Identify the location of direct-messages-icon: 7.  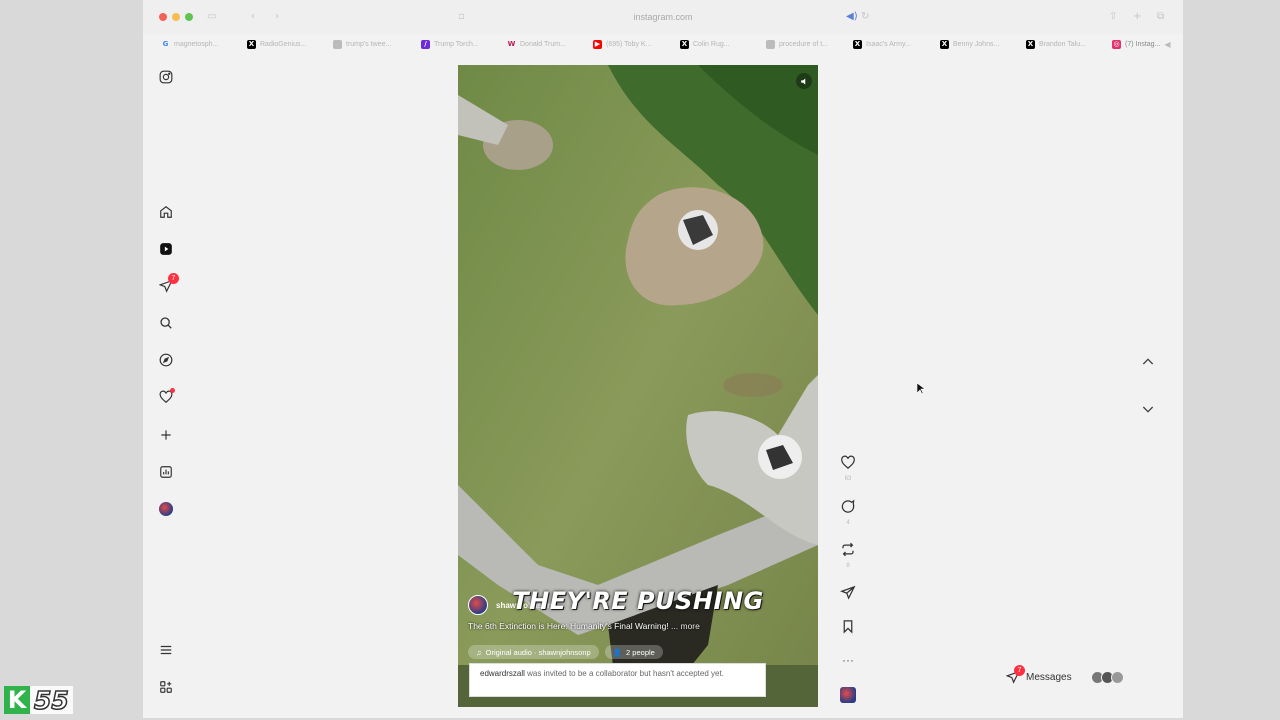
(168, 284).